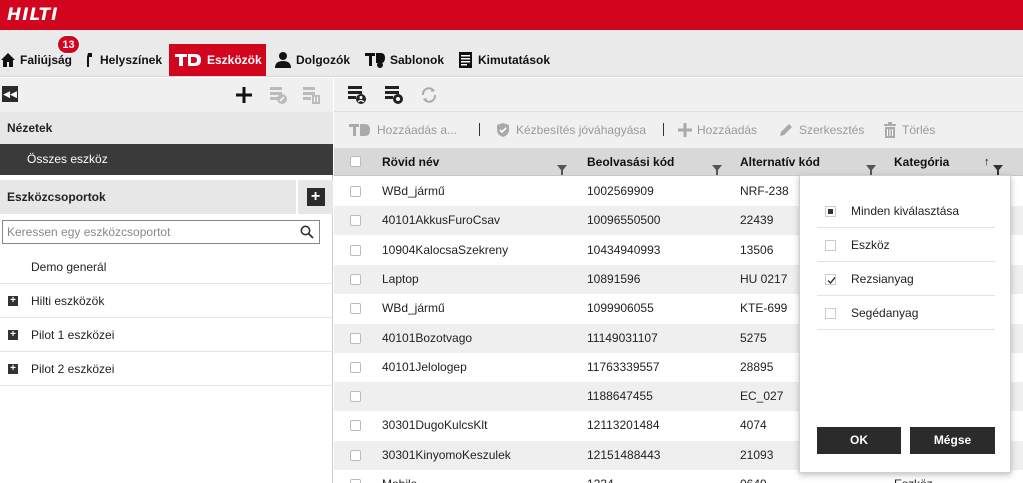 Image resolution: width=1023 pixels, height=483 pixels. Describe the element at coordinates (909, 130) in the screenshot. I see `delete-button: Törlés` at that location.